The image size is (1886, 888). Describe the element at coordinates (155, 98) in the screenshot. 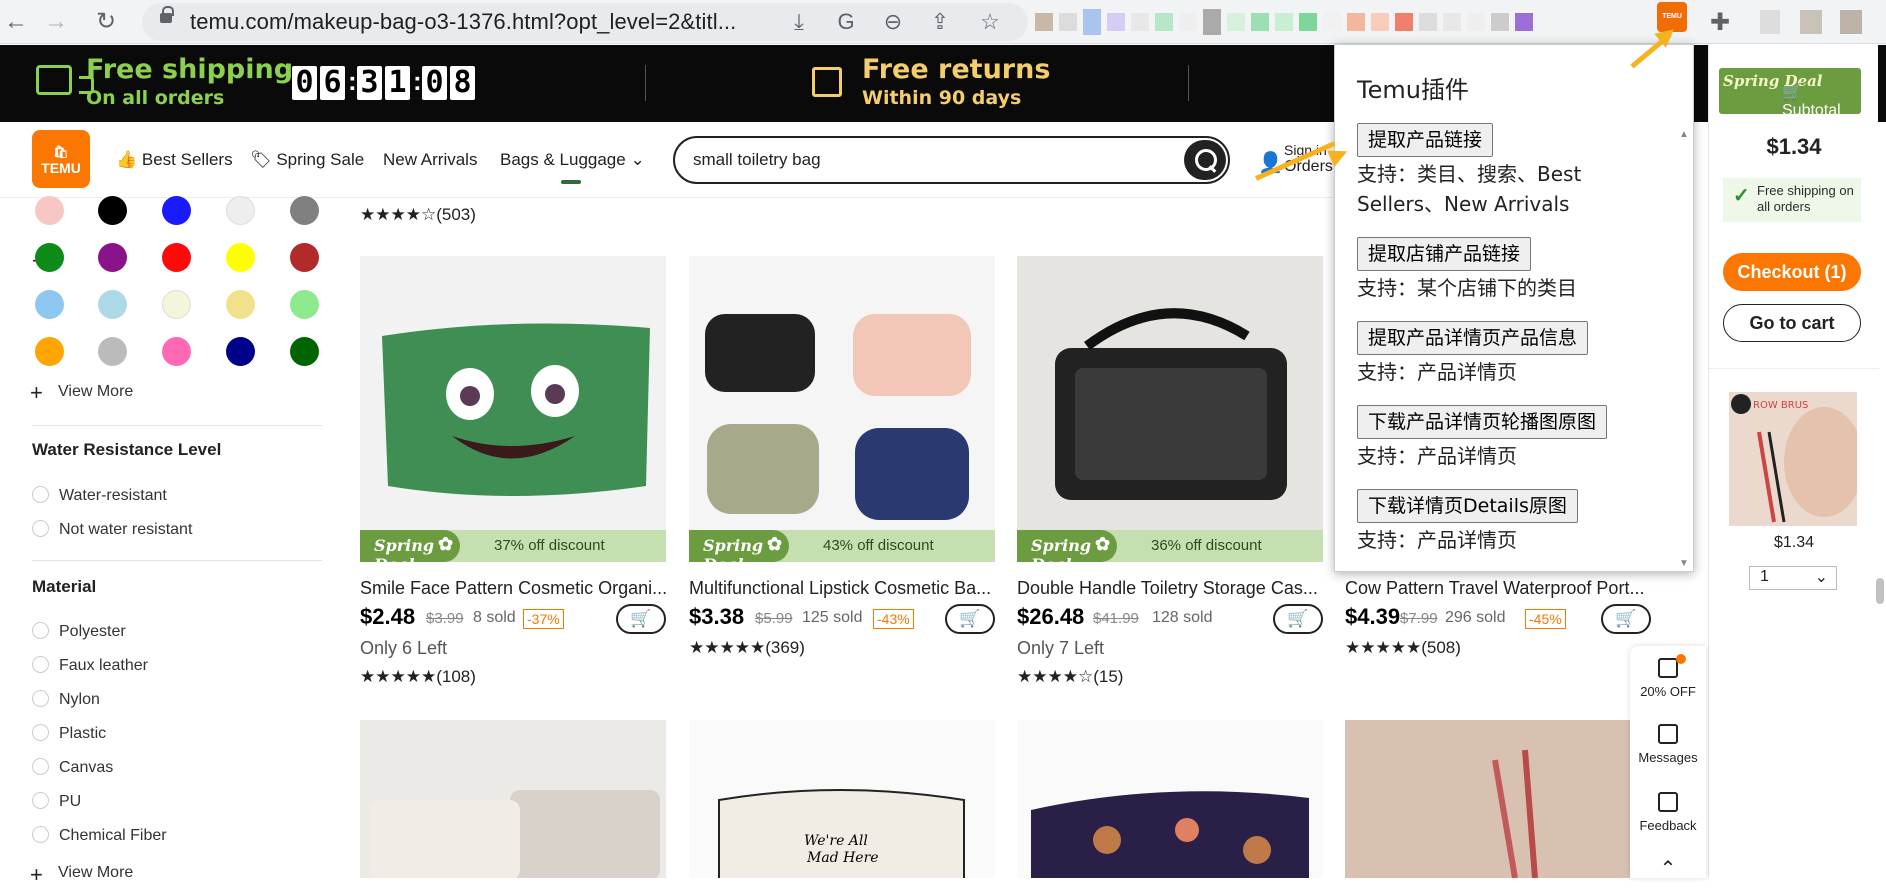

I see `free-shipping-sub: On all orders` at that location.